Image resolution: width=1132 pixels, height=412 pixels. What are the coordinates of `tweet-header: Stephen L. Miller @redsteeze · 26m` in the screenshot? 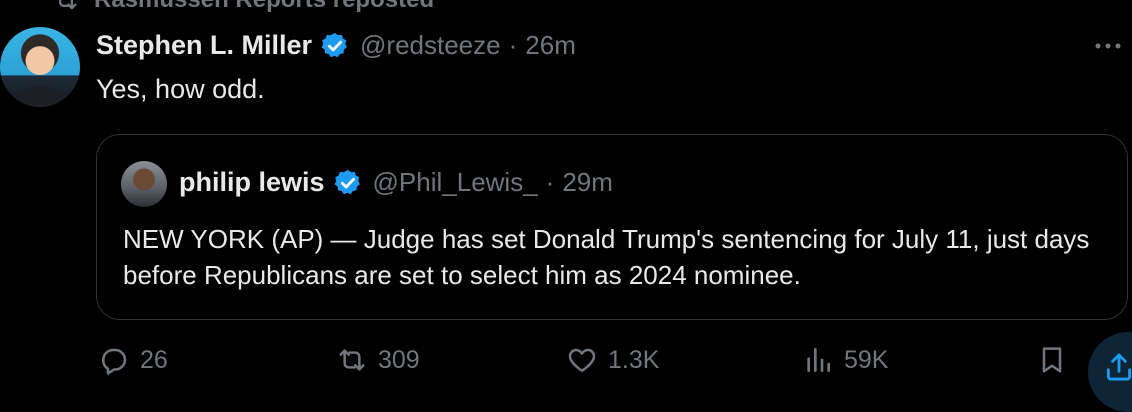 It's located at (336, 45).